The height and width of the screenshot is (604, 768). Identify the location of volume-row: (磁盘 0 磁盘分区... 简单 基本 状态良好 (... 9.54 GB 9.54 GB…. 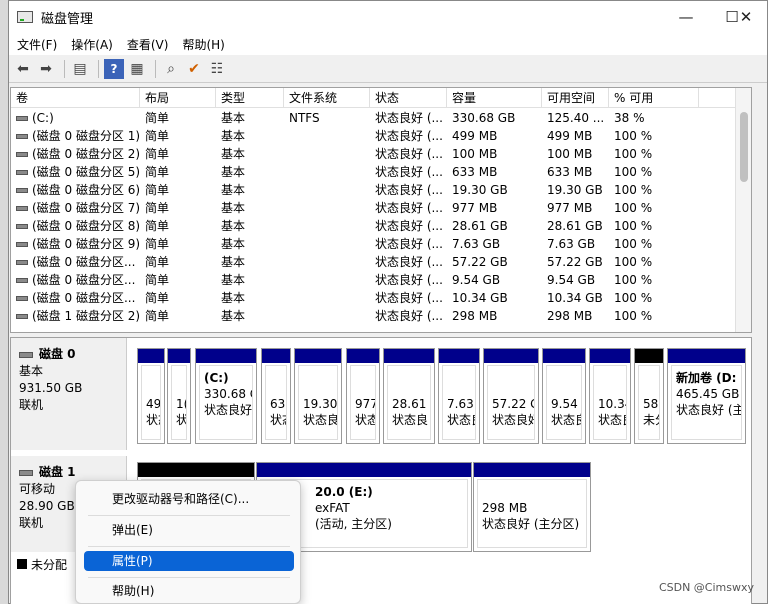
(381, 280).